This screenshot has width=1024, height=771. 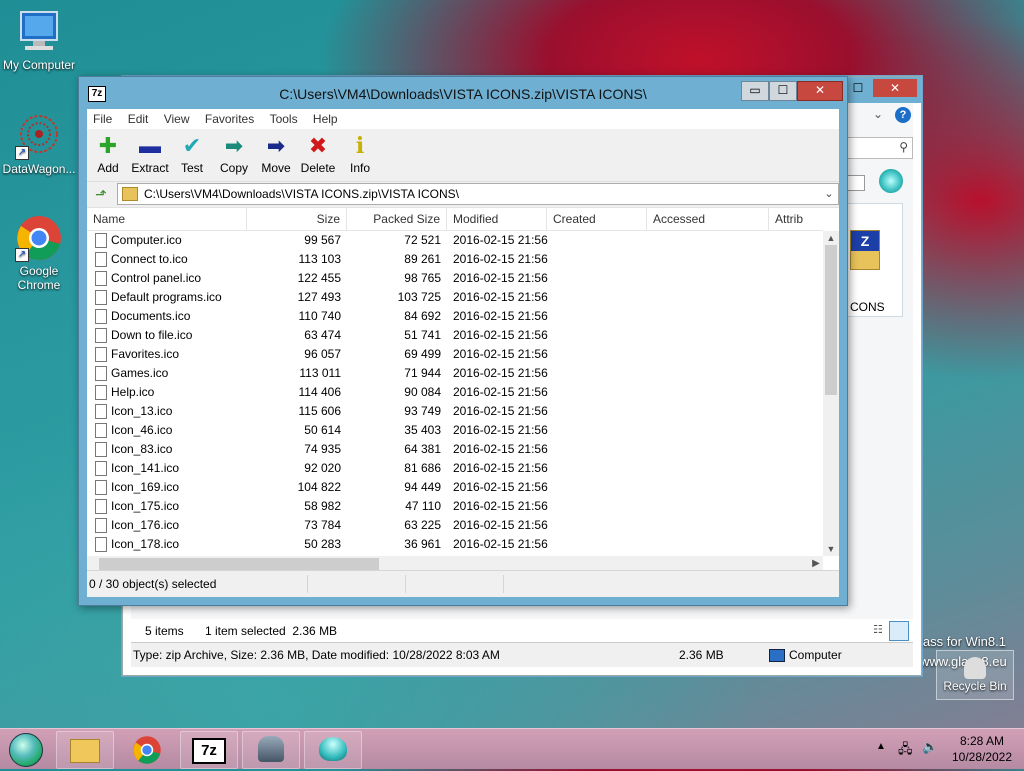 I want to click on column-attrib: Attrib, so click(x=799, y=219).